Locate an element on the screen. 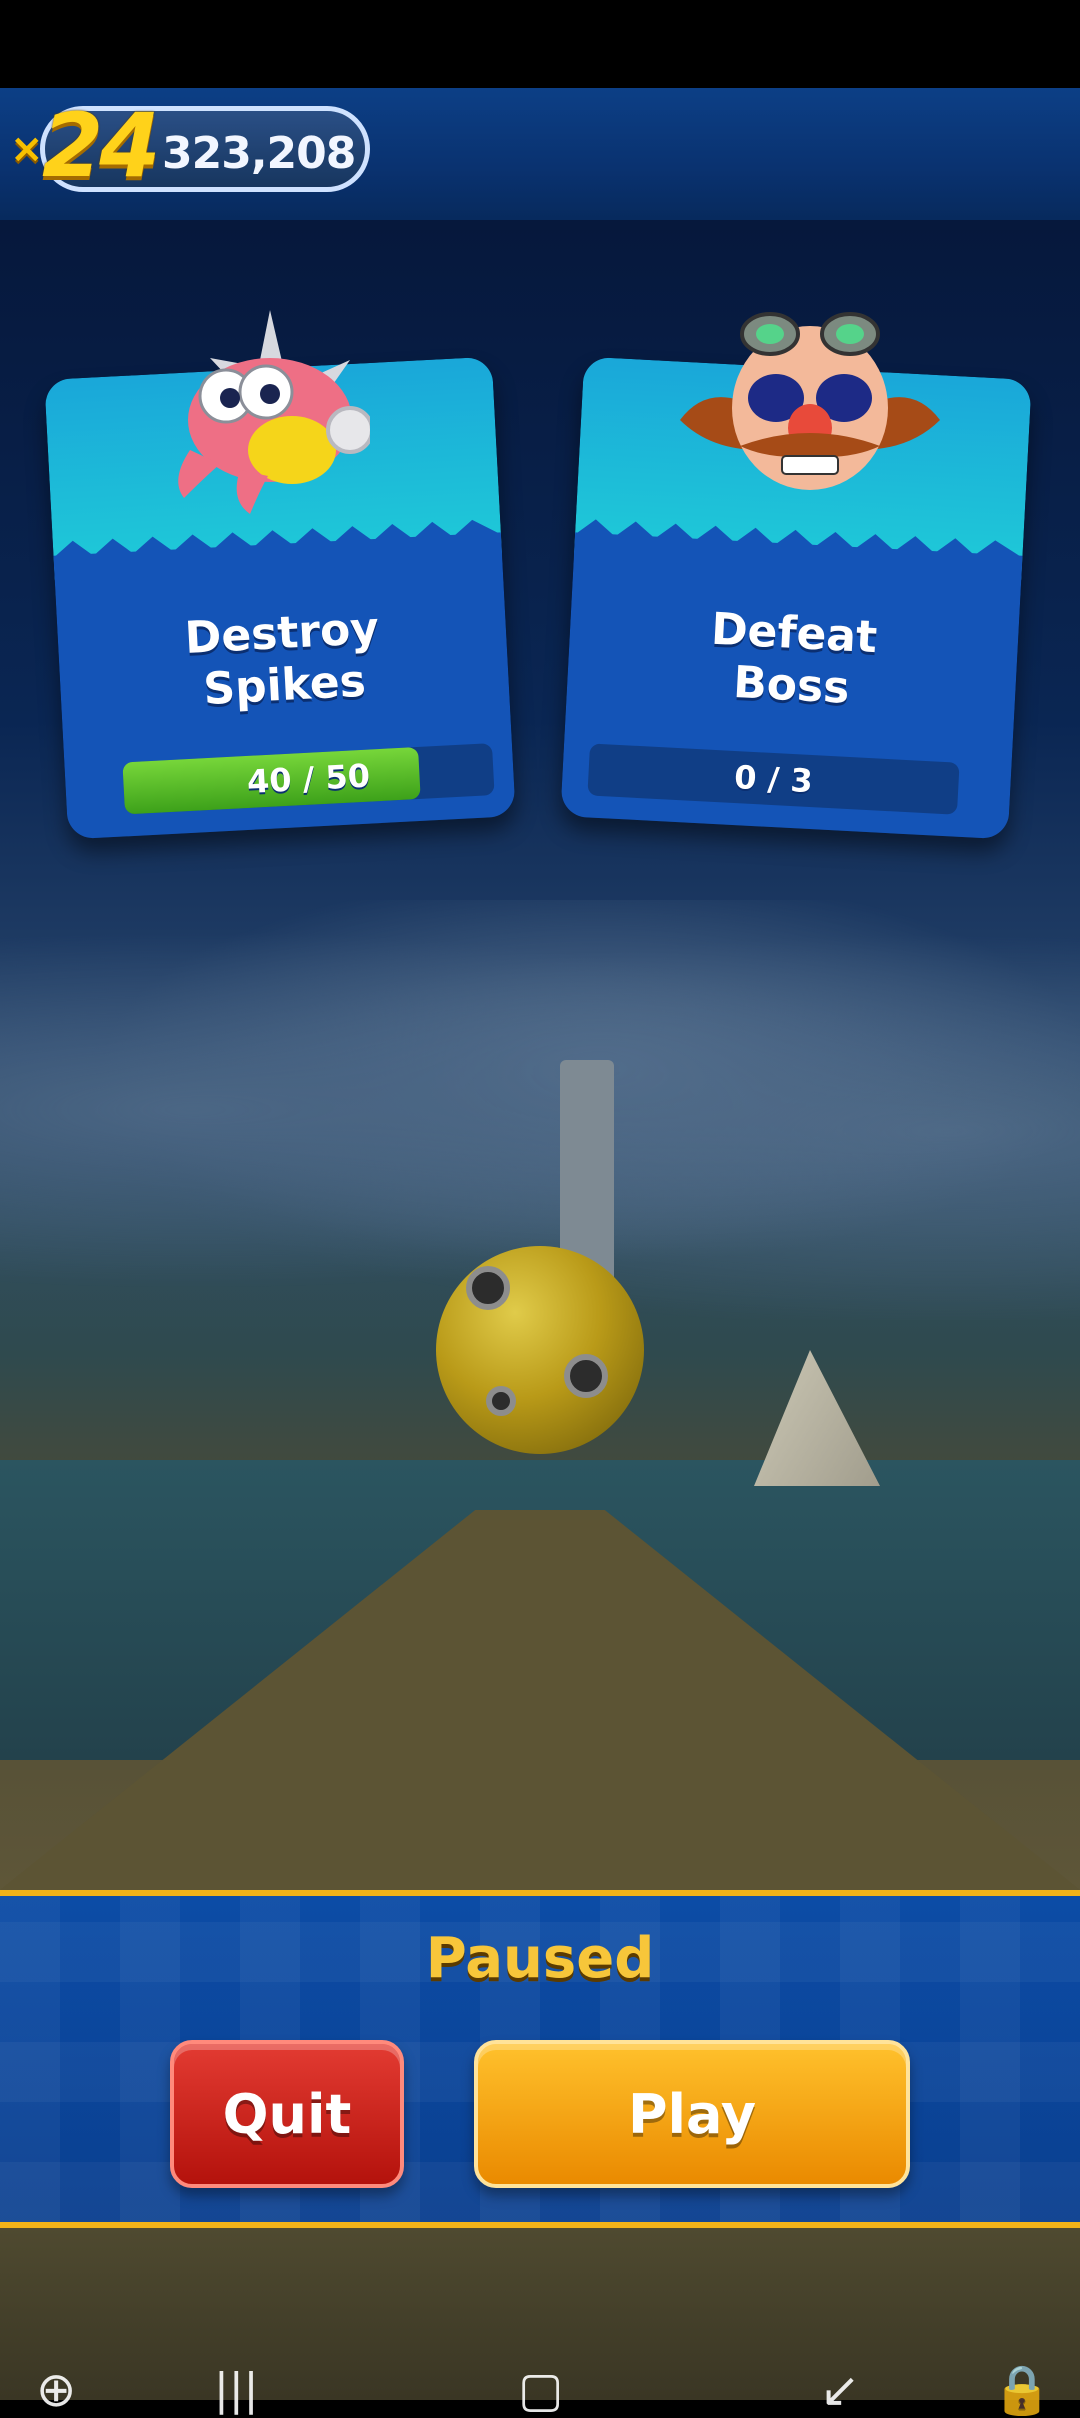 The width and height of the screenshot is (1080, 2418). score-multiplier: 24 is located at coordinates (101, 145).